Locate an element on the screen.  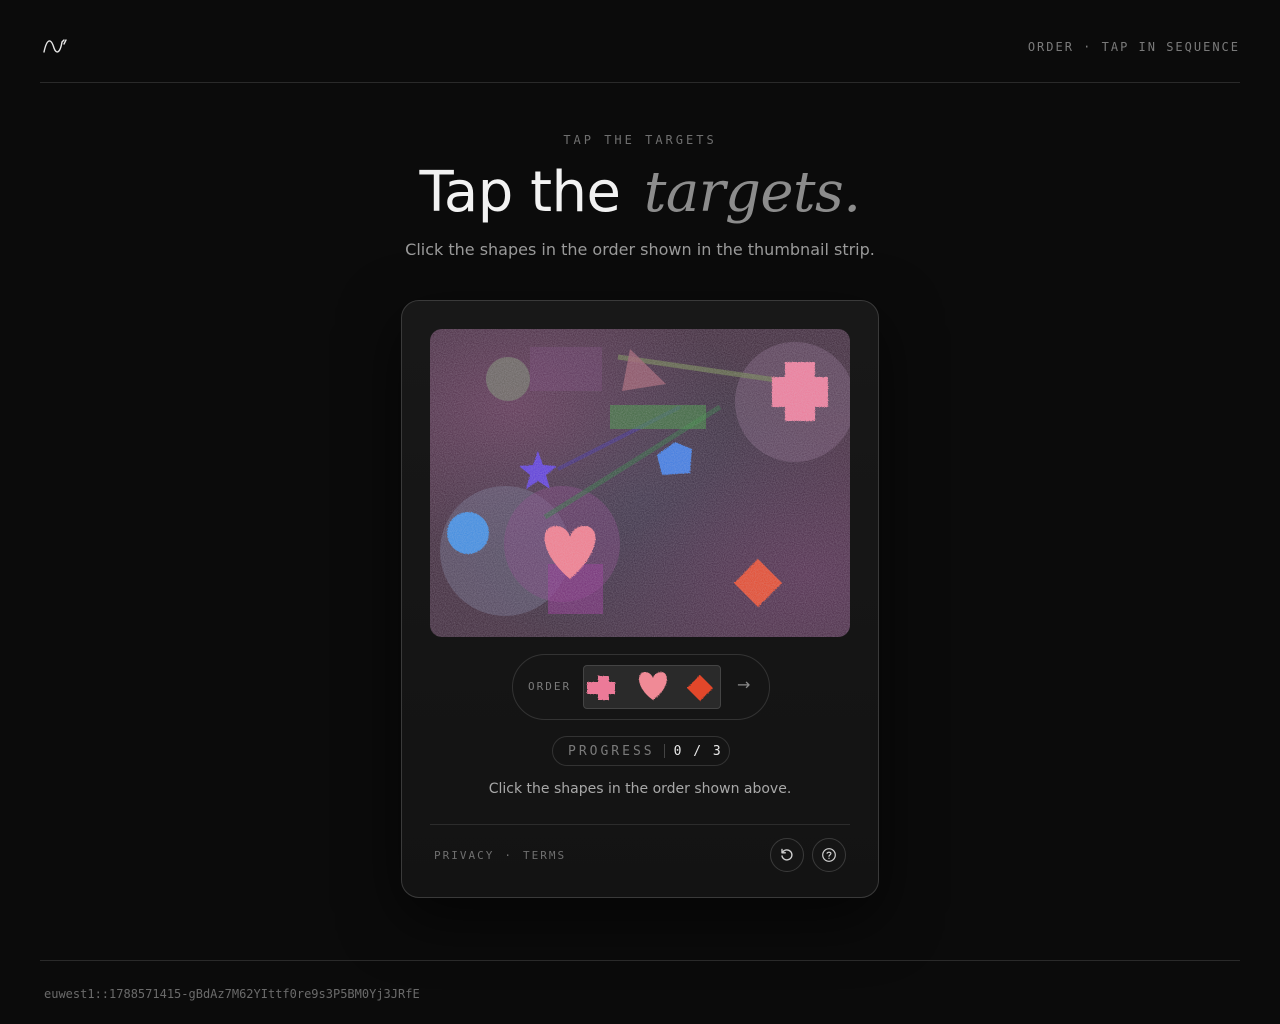
help-button is located at coordinates (829, 855).